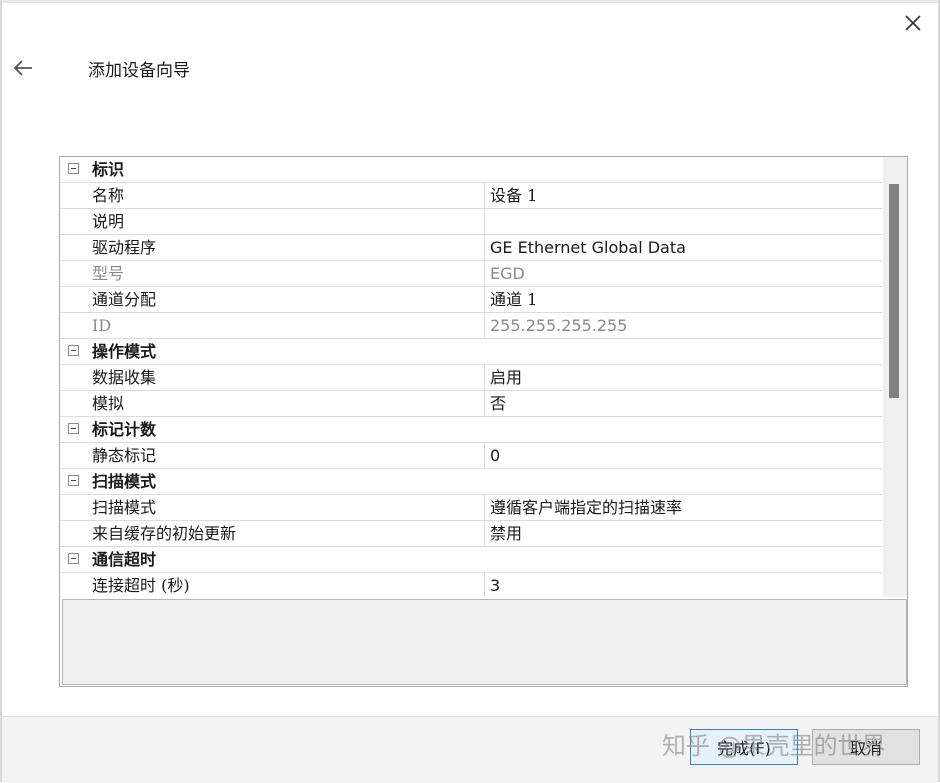  I want to click on property-row: 静态标记 0, so click(471, 456).